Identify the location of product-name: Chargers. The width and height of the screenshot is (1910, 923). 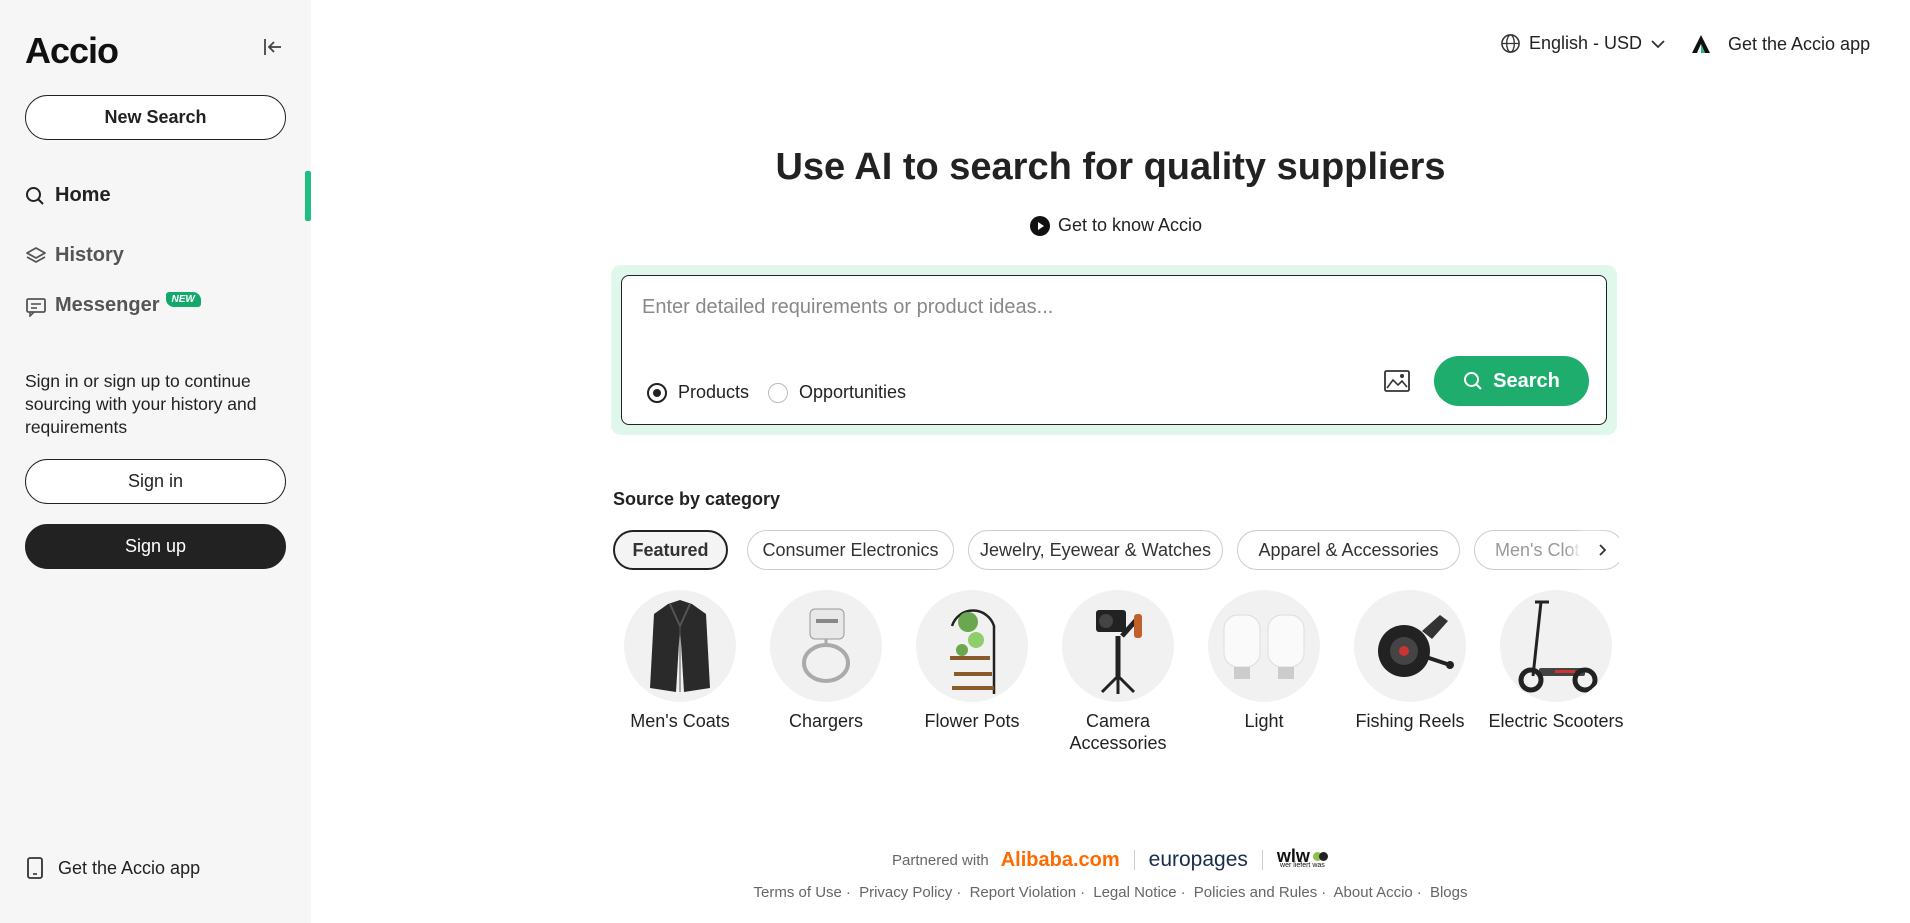
(826, 721).